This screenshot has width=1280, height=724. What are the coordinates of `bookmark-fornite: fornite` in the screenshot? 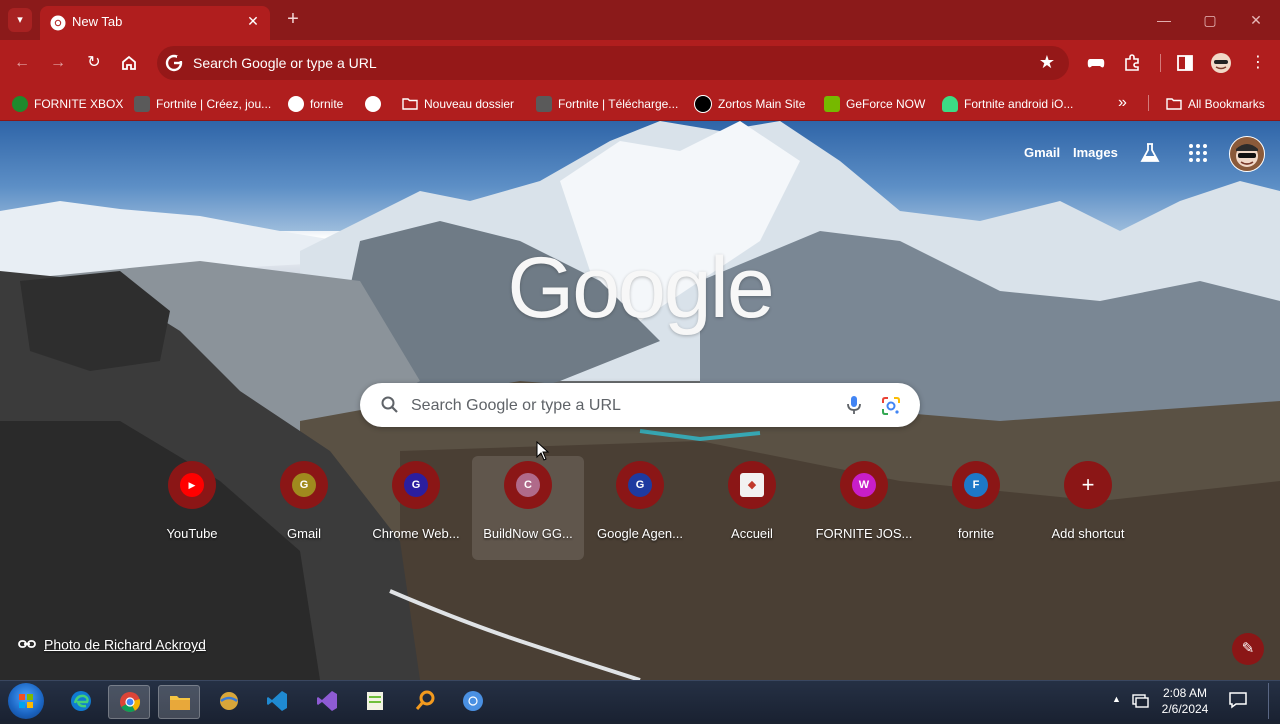 It's located at (315, 103).